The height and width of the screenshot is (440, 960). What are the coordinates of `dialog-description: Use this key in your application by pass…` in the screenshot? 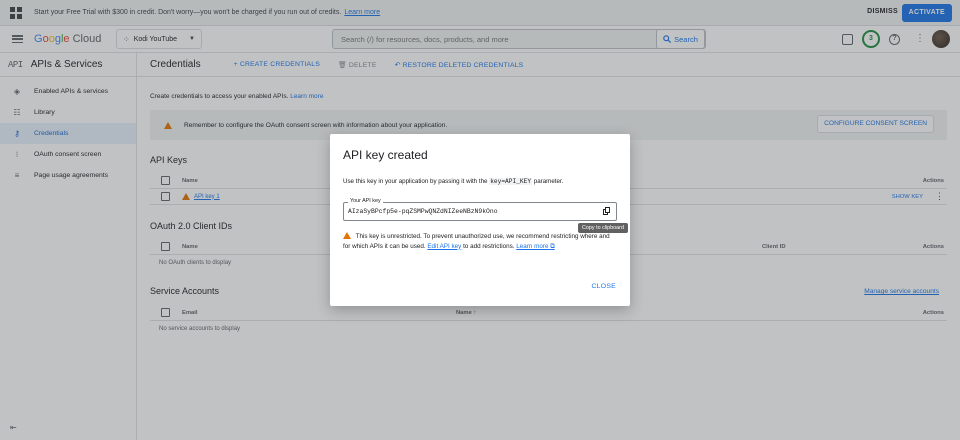 It's located at (453, 181).